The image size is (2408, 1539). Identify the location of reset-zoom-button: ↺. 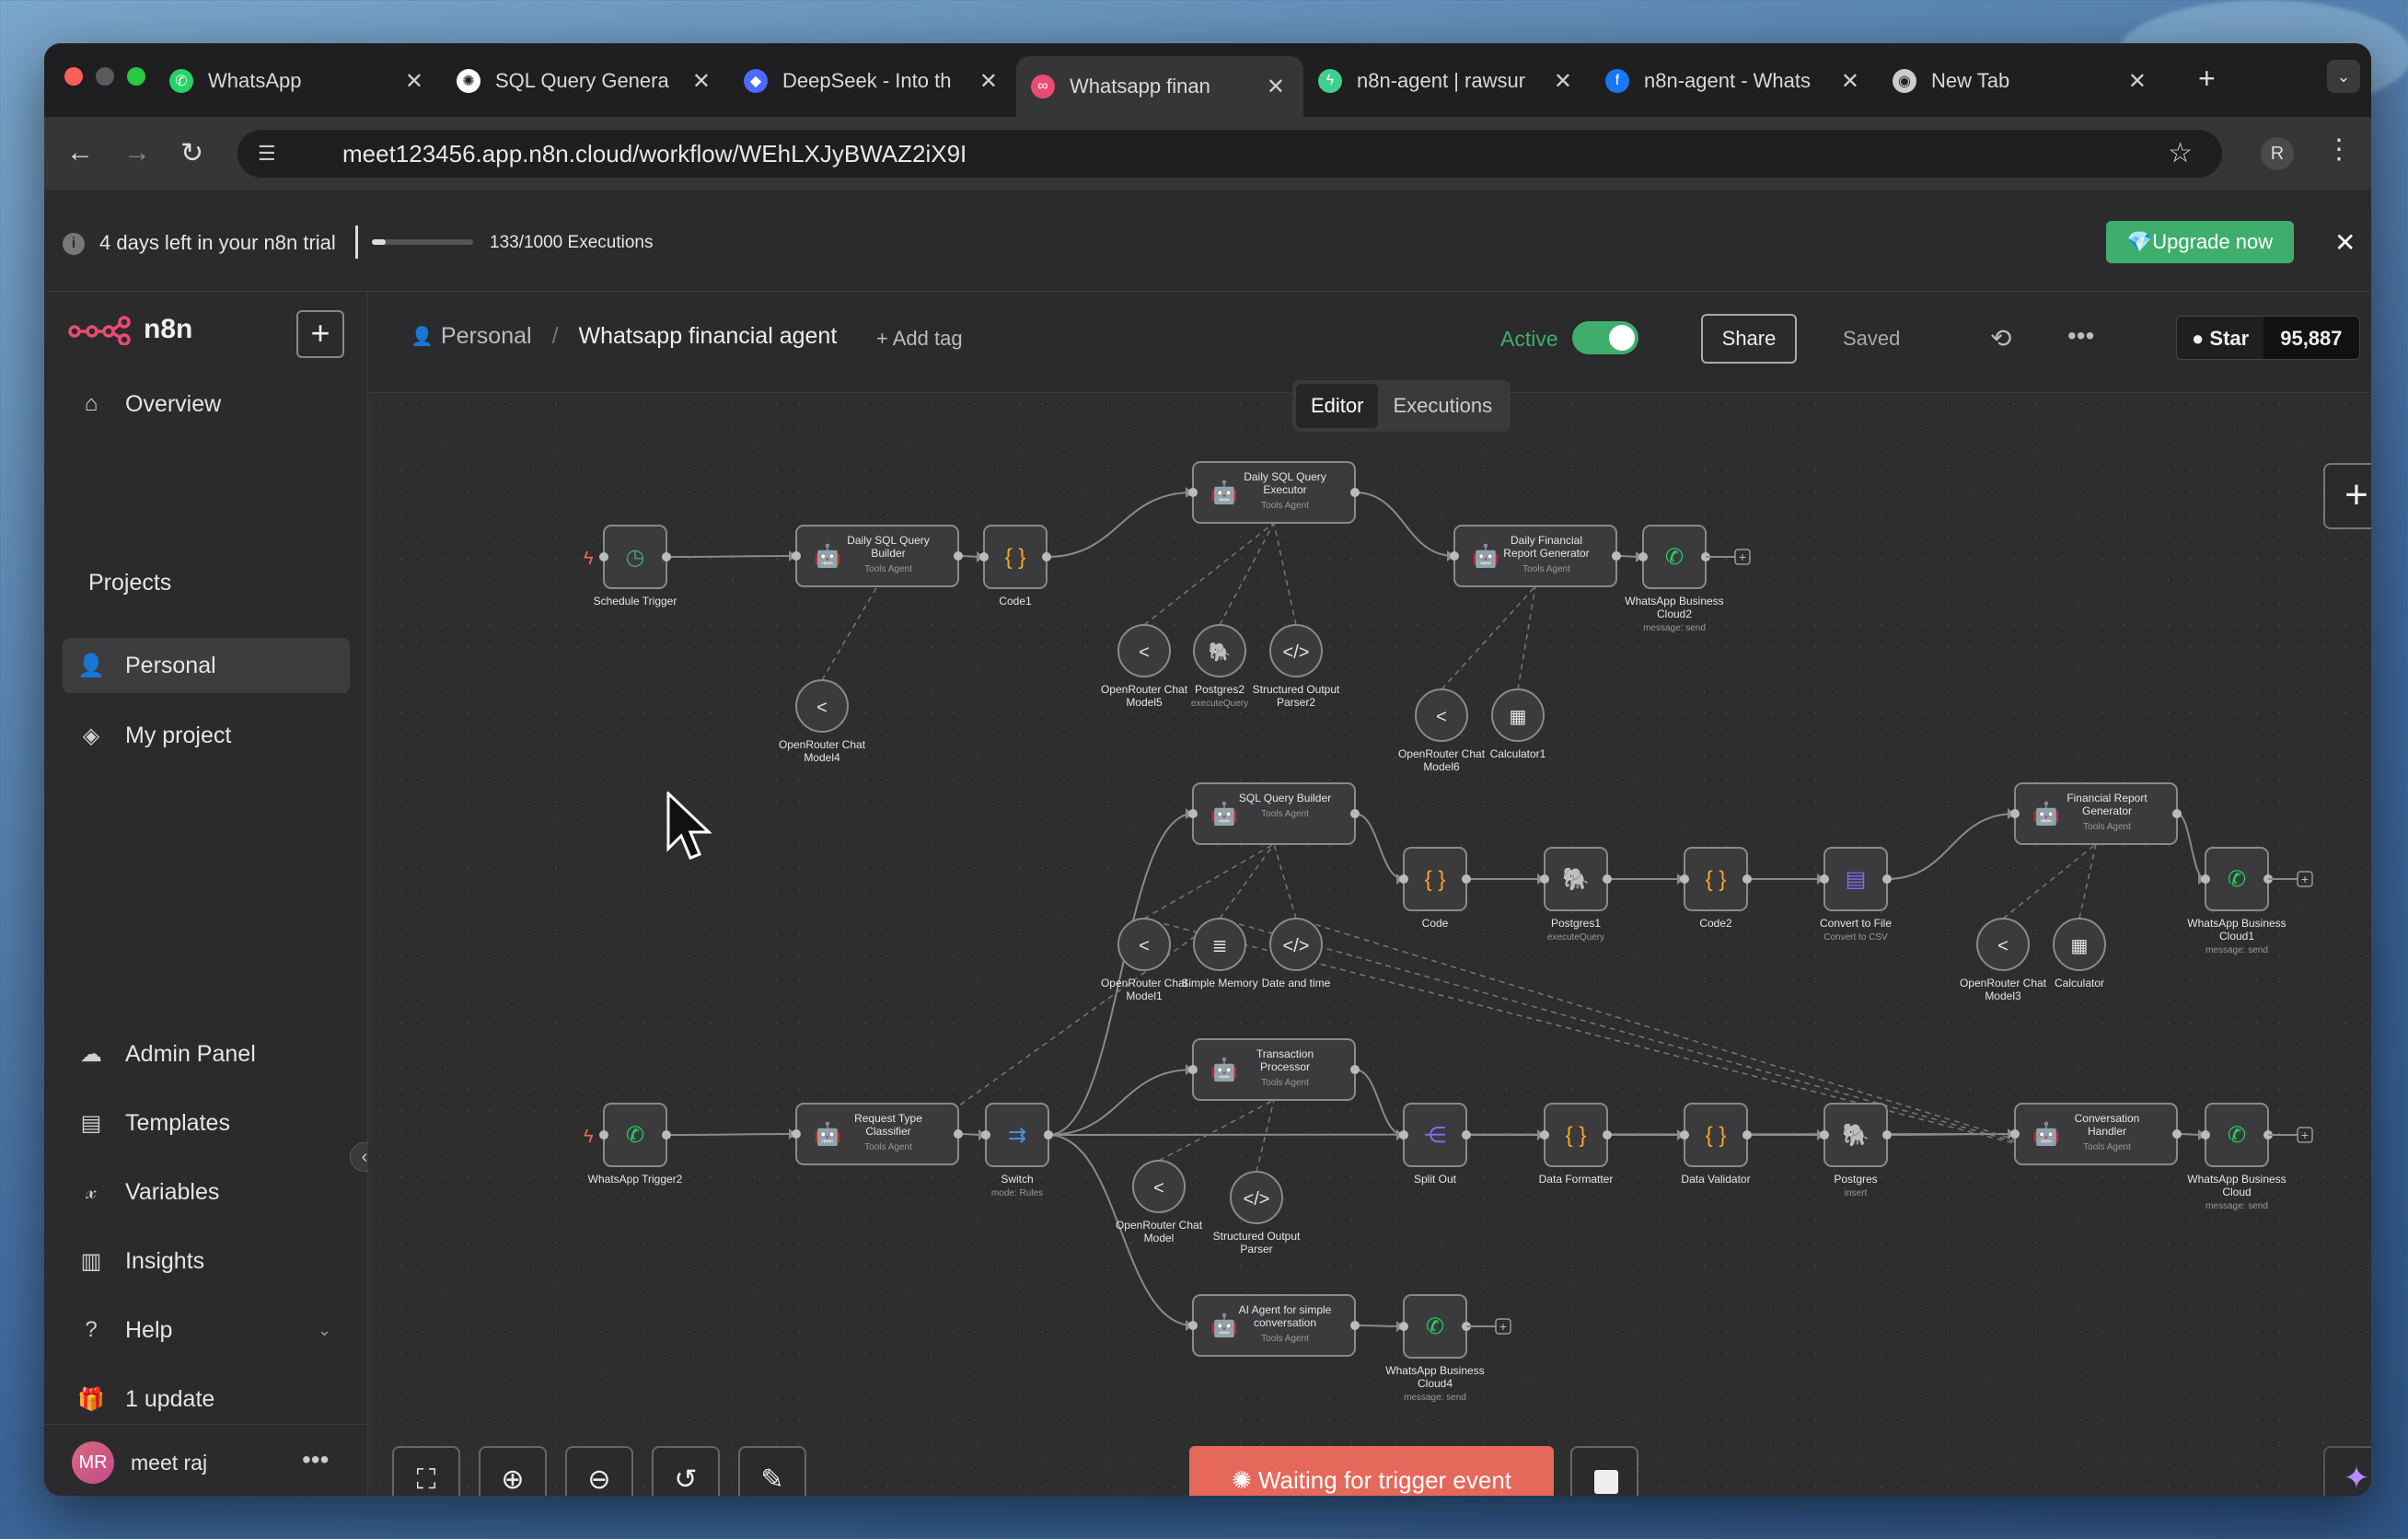
(686, 1471).